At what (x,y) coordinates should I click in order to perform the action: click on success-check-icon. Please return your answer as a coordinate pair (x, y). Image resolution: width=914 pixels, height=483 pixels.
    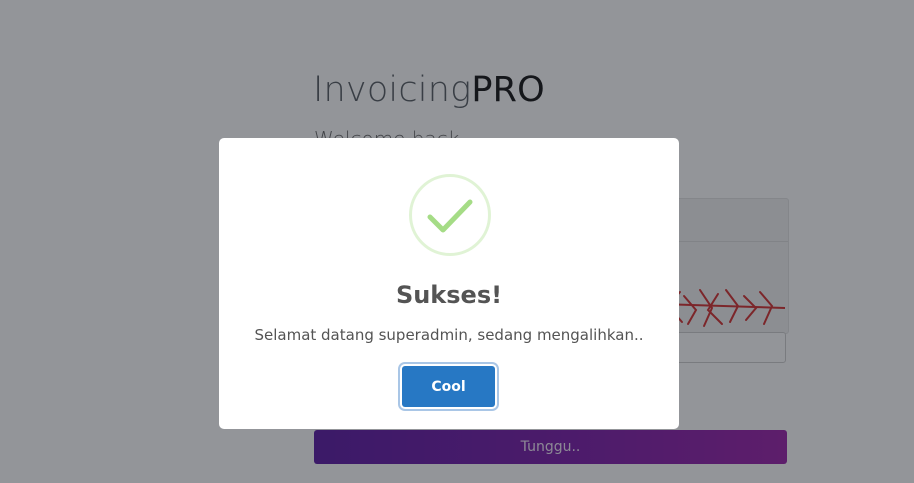
    Looking at the image, I should click on (450, 215).